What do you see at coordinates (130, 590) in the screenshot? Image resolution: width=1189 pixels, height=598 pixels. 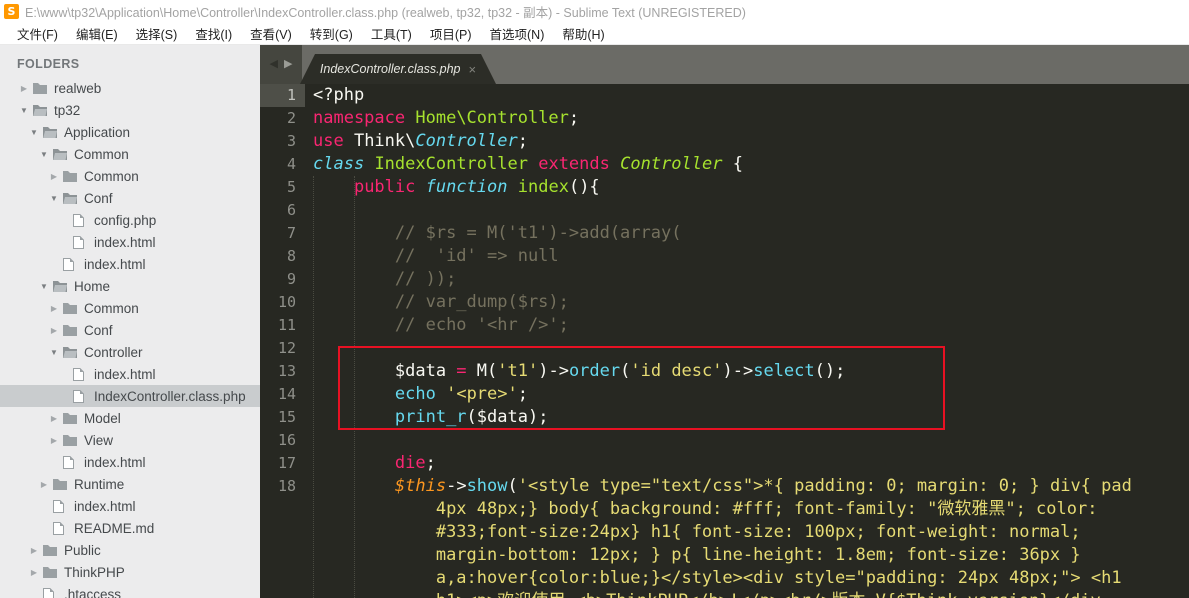 I see `tree-file-.htaccess: .htaccess` at bounding box center [130, 590].